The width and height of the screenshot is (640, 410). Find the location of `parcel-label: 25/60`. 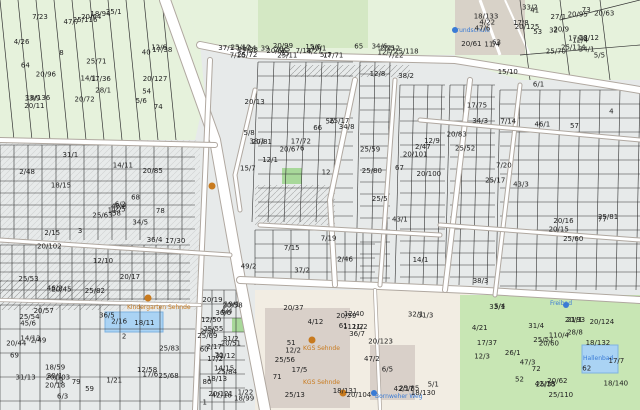

parcel-label: 25/60 is located at coordinates (573, 239).